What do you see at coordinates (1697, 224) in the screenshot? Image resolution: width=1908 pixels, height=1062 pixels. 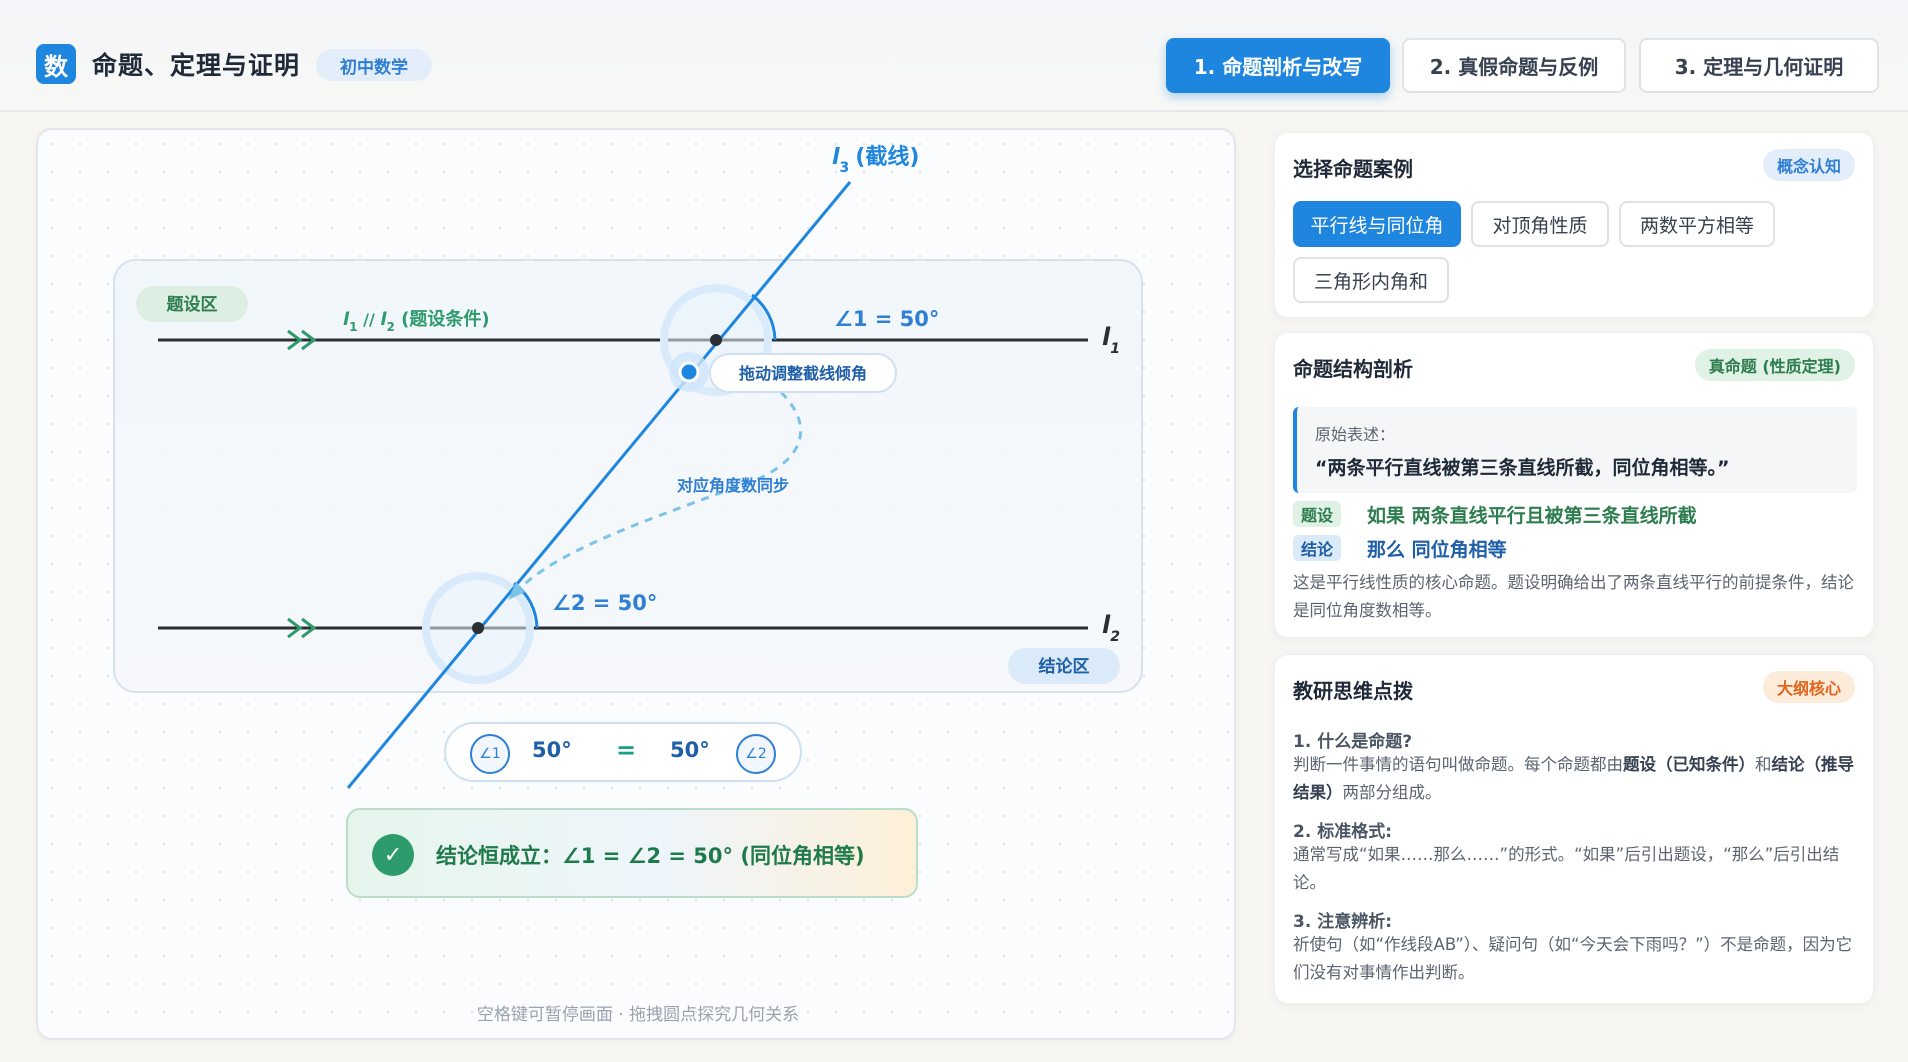 I see `case-button-equal-squares: 两数平方相等` at bounding box center [1697, 224].